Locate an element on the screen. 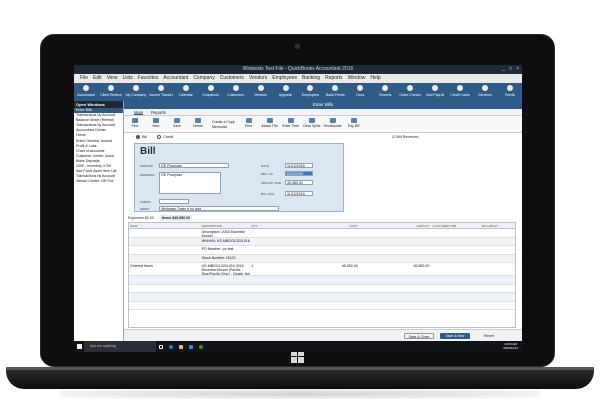 The height and width of the screenshot is (407, 600). menu-favorites: Favorites is located at coordinates (148, 78).